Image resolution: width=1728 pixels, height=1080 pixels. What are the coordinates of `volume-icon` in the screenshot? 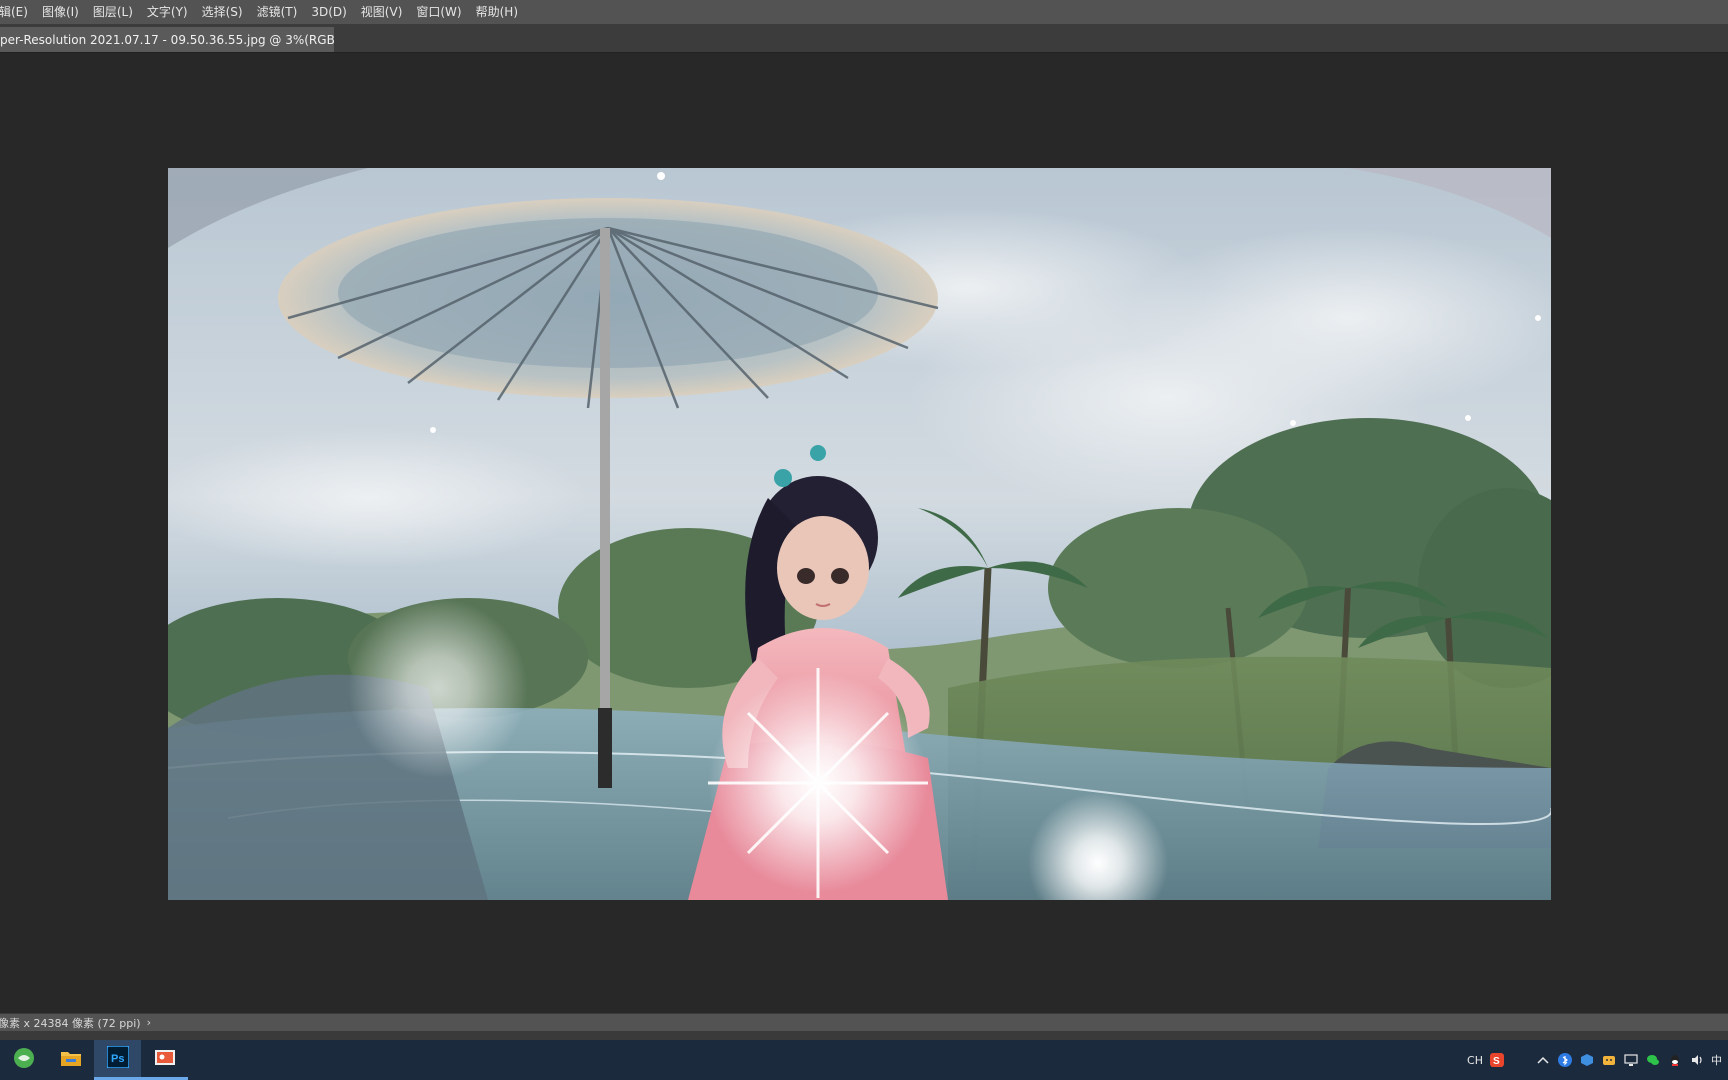 It's located at (1697, 1060).